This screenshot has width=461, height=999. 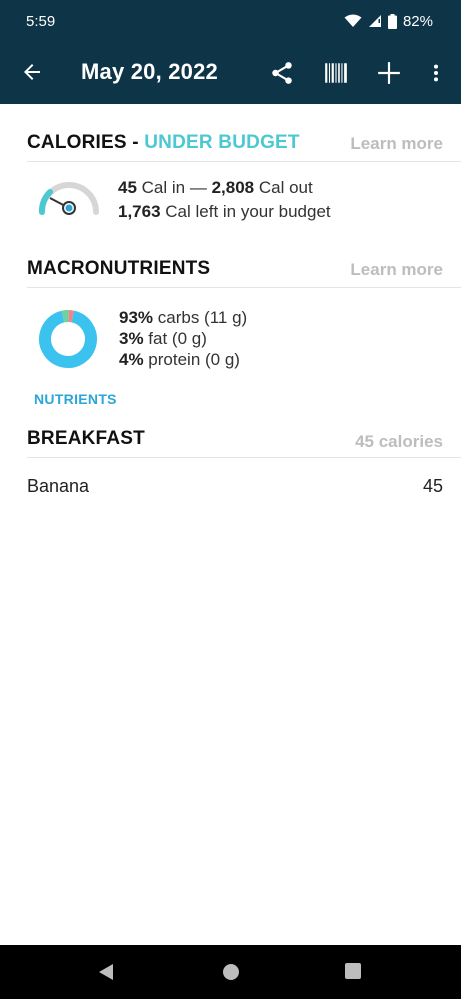 I want to click on wifi-icon, so click(x=353, y=20).